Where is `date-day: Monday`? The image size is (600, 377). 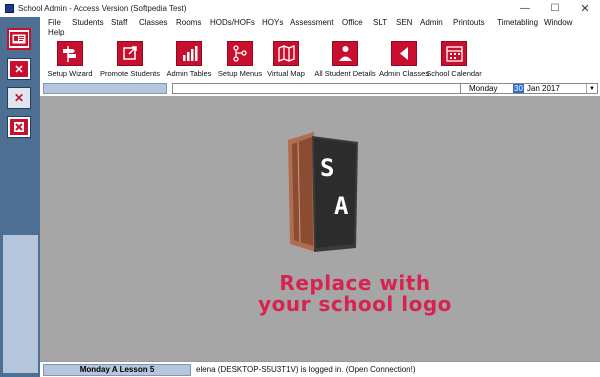
date-day: Monday is located at coordinates (483, 88).